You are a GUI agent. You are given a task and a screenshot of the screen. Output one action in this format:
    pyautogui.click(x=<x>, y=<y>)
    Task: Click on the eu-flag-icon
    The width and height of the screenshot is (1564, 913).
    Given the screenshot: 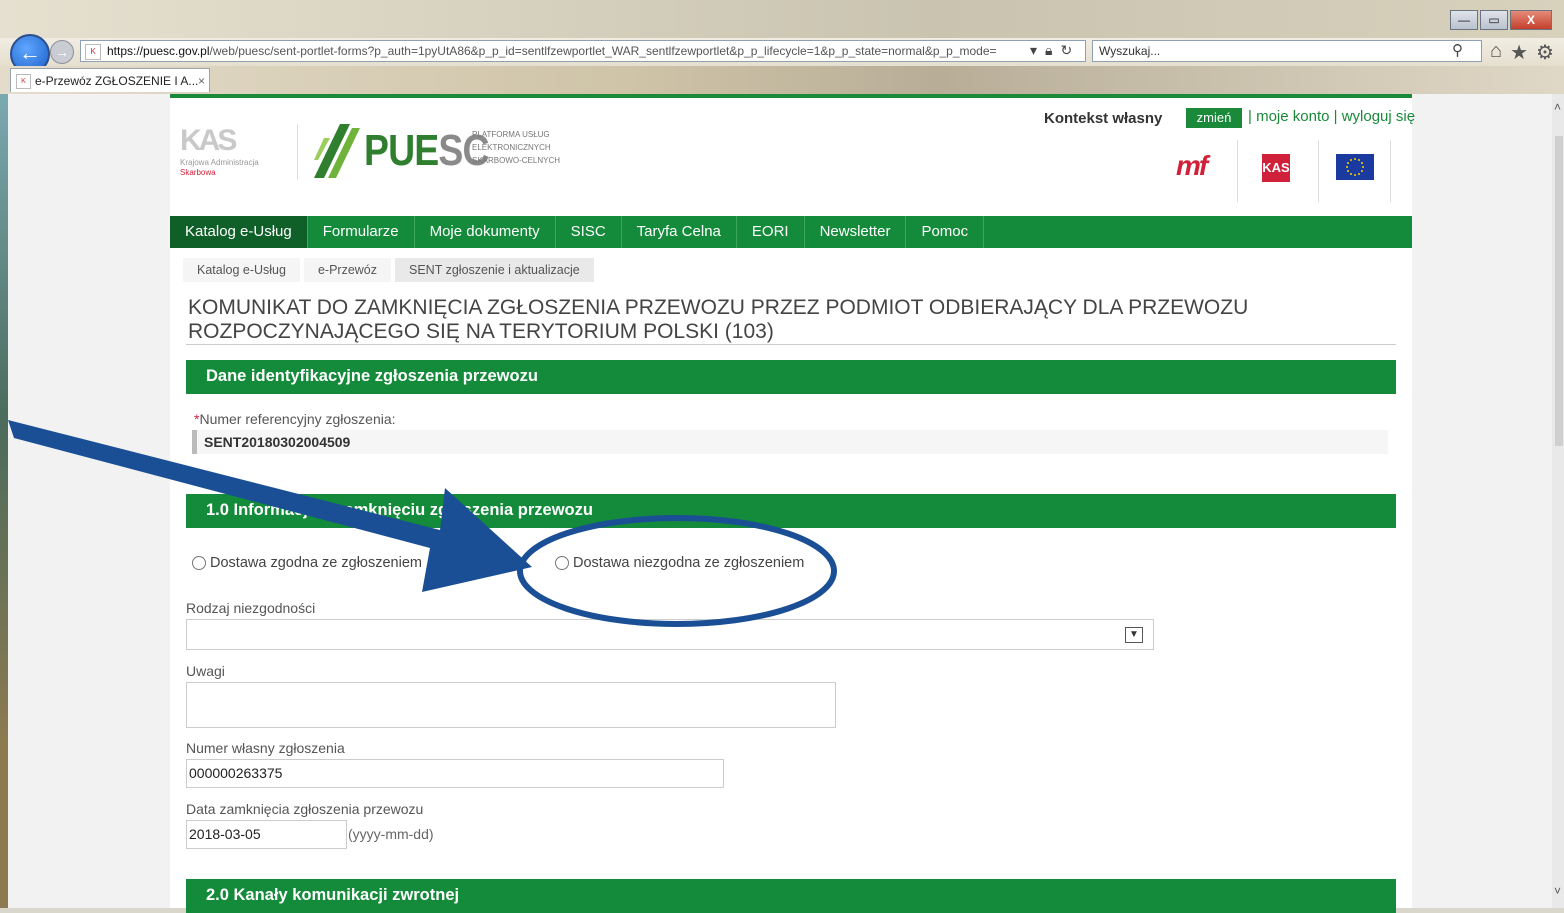 What is the action you would take?
    pyautogui.click(x=1355, y=167)
    